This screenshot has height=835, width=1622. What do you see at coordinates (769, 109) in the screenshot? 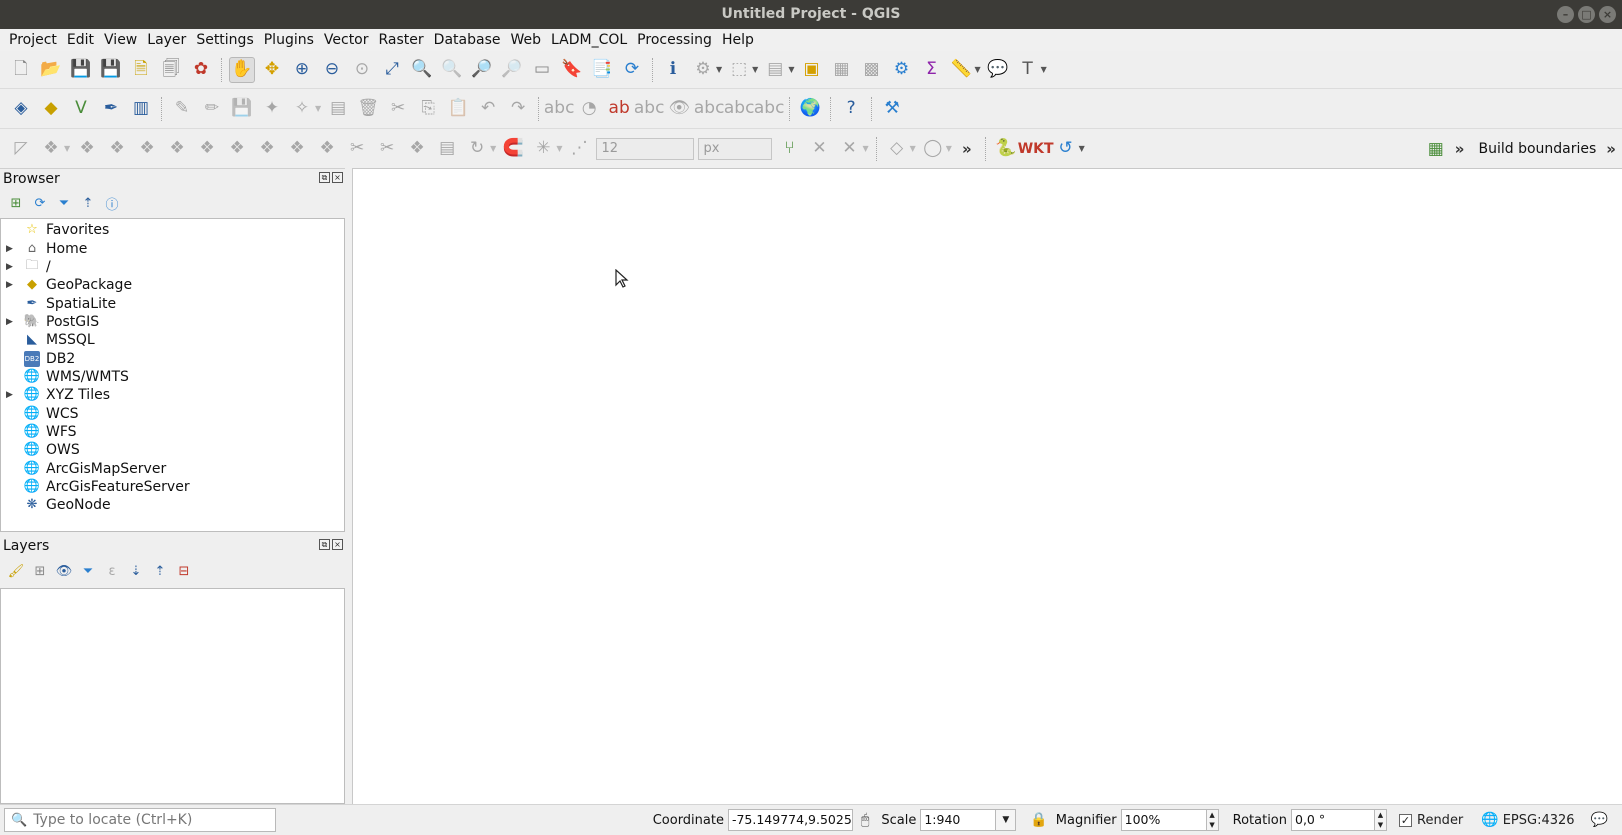
I see `change-label-icon: abc` at bounding box center [769, 109].